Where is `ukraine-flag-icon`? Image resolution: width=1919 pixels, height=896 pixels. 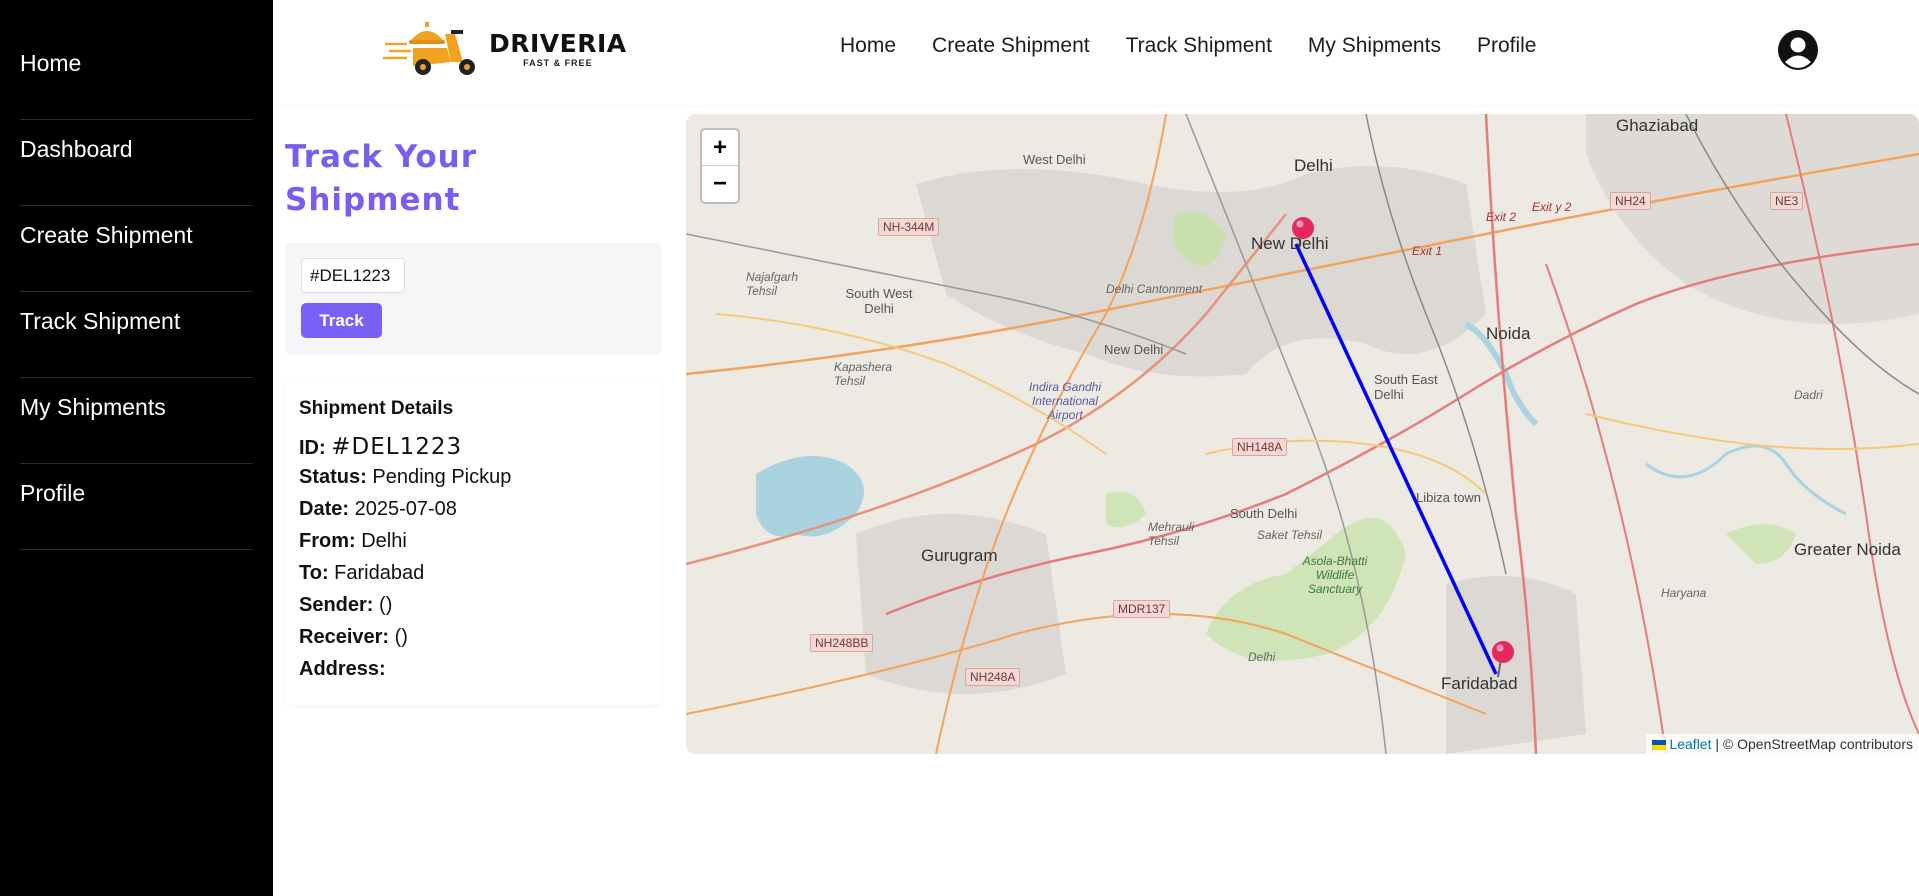
ukraine-flag-icon is located at coordinates (1659, 745).